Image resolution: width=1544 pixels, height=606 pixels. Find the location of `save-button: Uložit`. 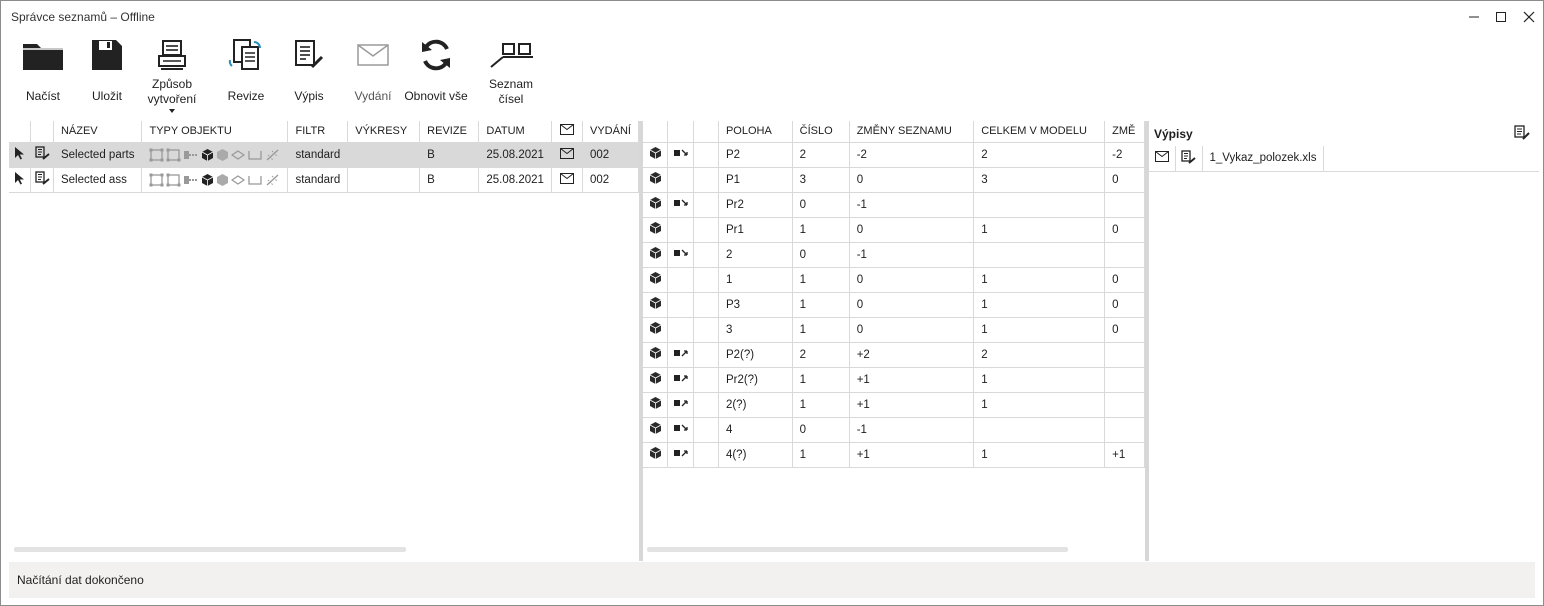

save-button: Uložit is located at coordinates (107, 76).